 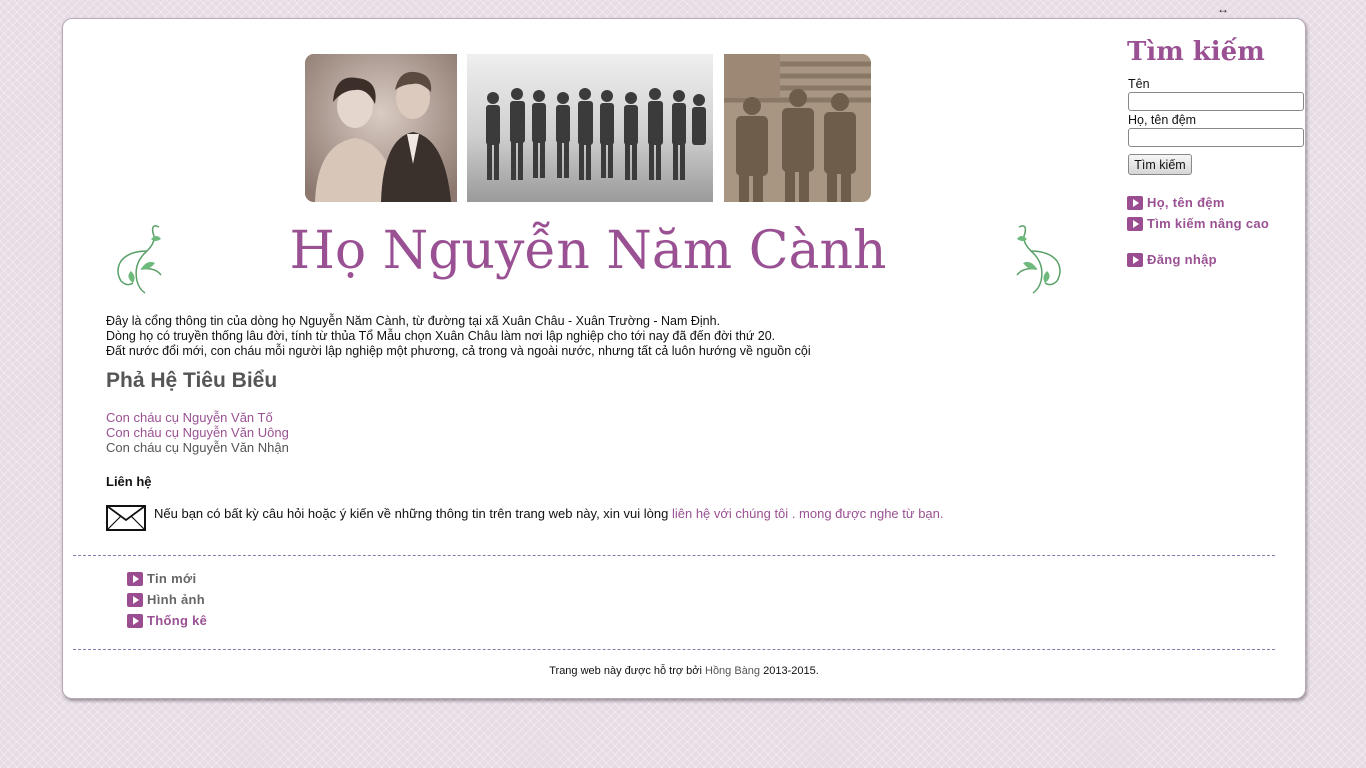 I want to click on contact-heading: Liên hệ, so click(x=129, y=481).